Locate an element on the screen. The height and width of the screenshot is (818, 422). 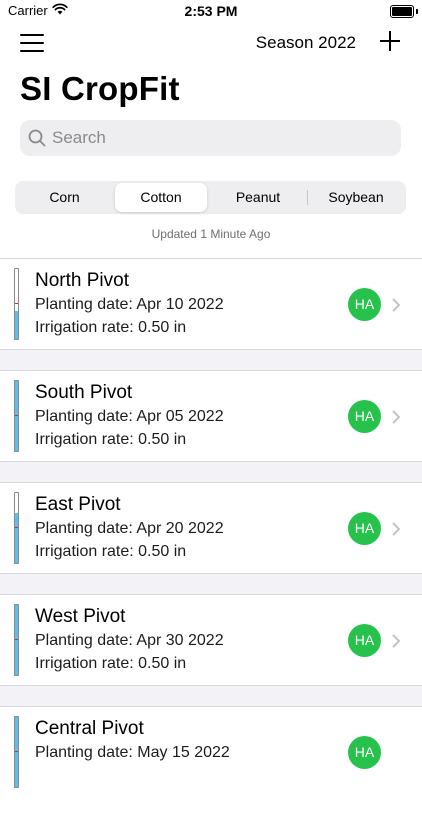
tab-peanut: Peanut is located at coordinates (258, 197).